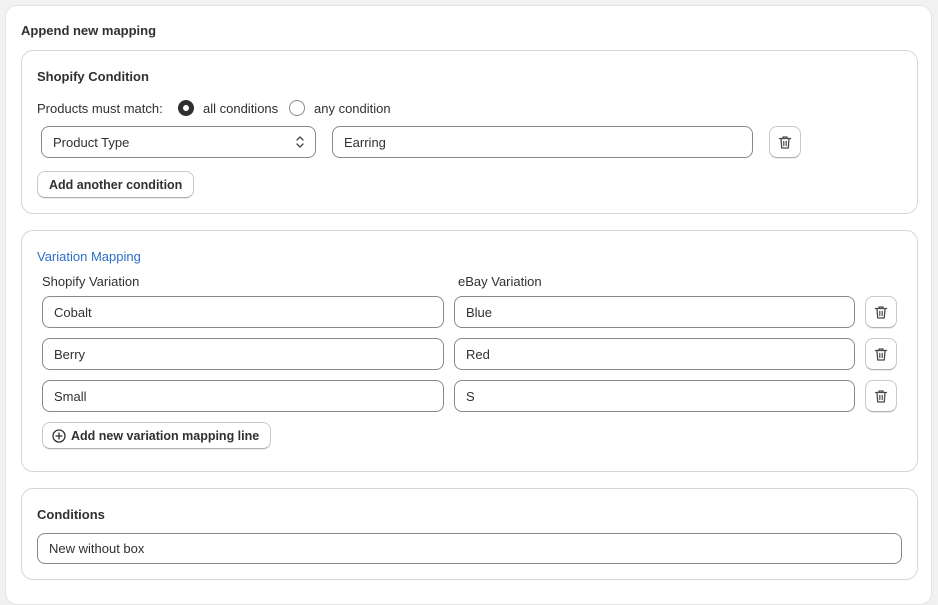  I want to click on ebay-variation-column-label: eBay Variation, so click(500, 281).